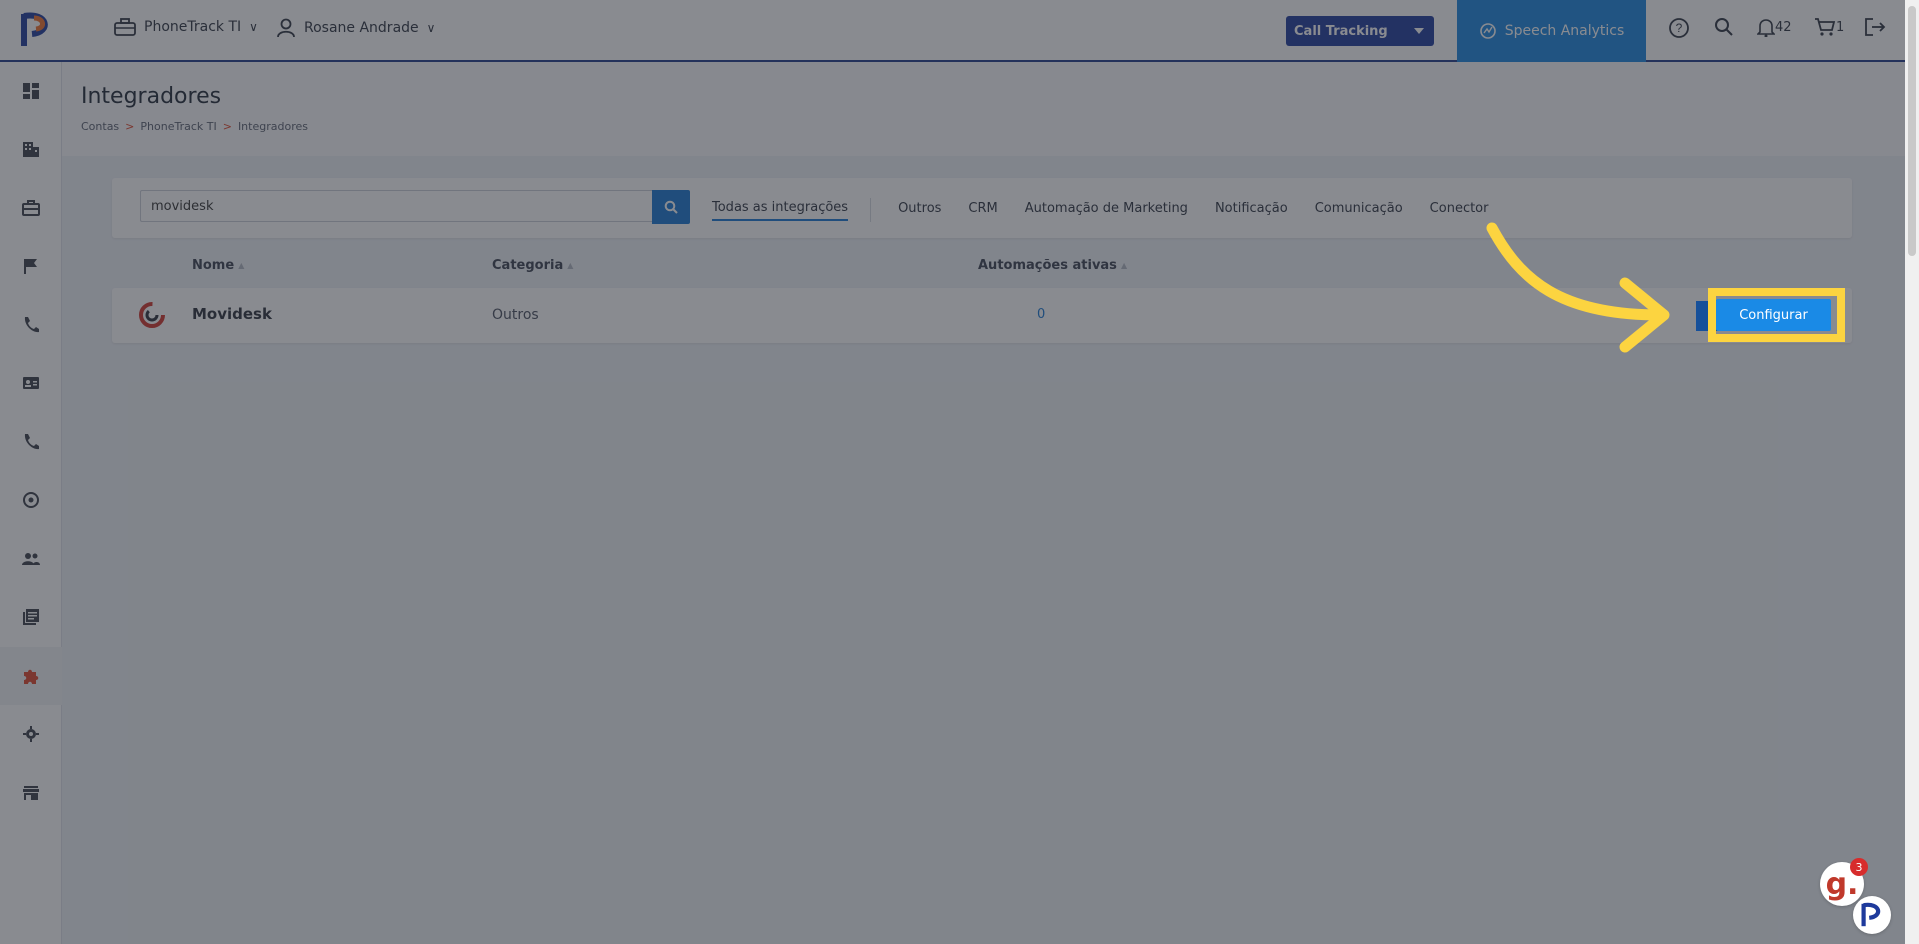 Image resolution: width=1919 pixels, height=944 pixels. Describe the element at coordinates (232, 314) in the screenshot. I see `integration-name: Movidesk` at that location.